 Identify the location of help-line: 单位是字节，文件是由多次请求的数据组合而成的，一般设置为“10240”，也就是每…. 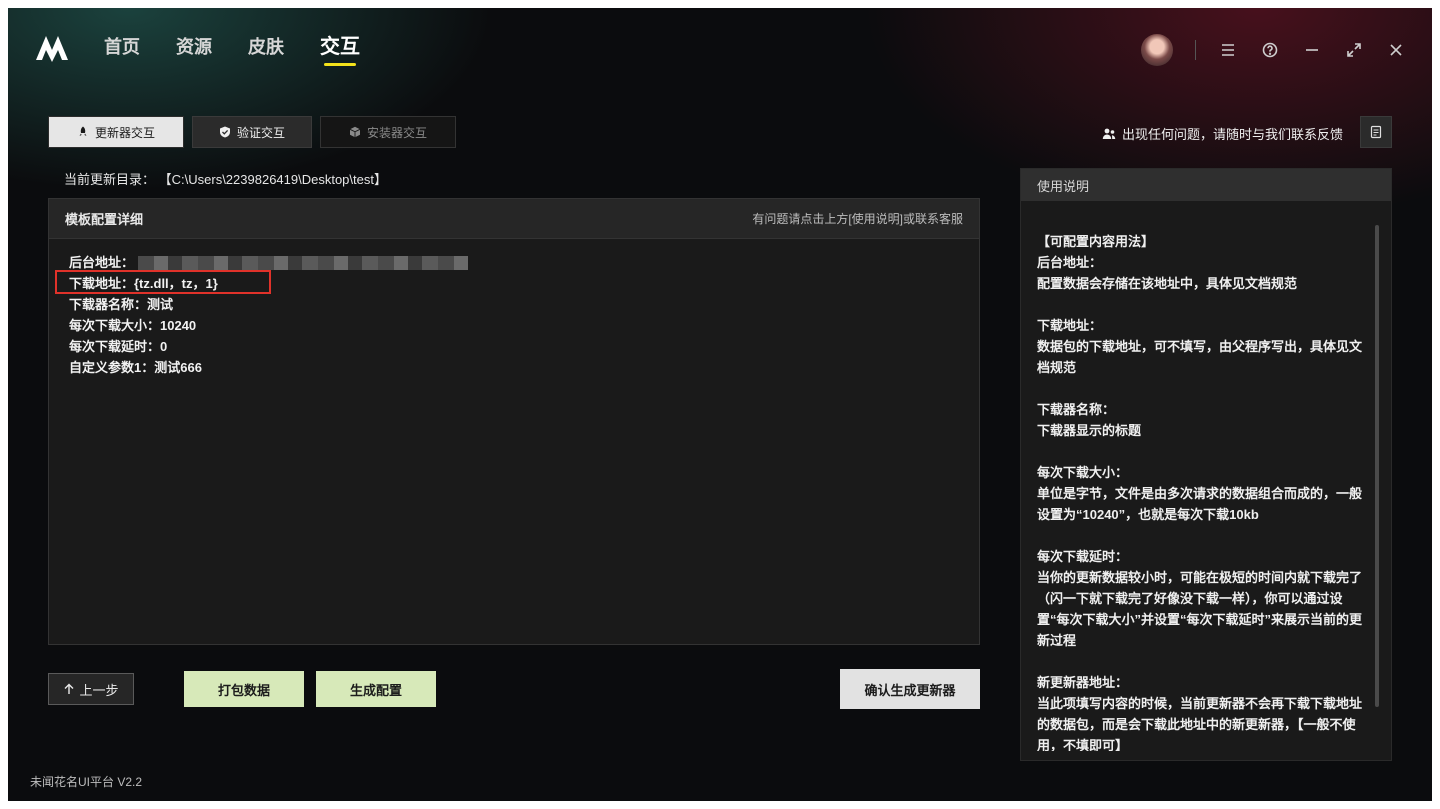
(1200, 504).